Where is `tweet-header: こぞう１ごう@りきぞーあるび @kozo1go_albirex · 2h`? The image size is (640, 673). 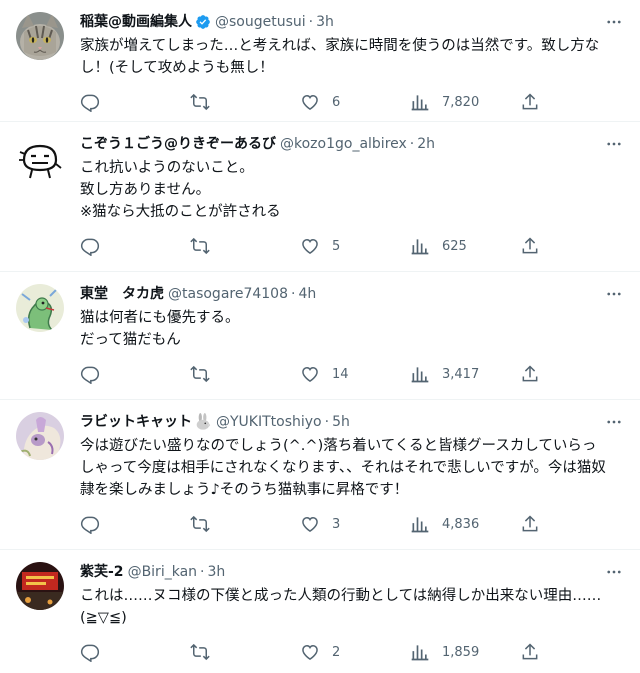
tweet-header: こぞう１ごう@りきぞーあるび @kozo1go_albirex · 2h is located at coordinates (352, 144).